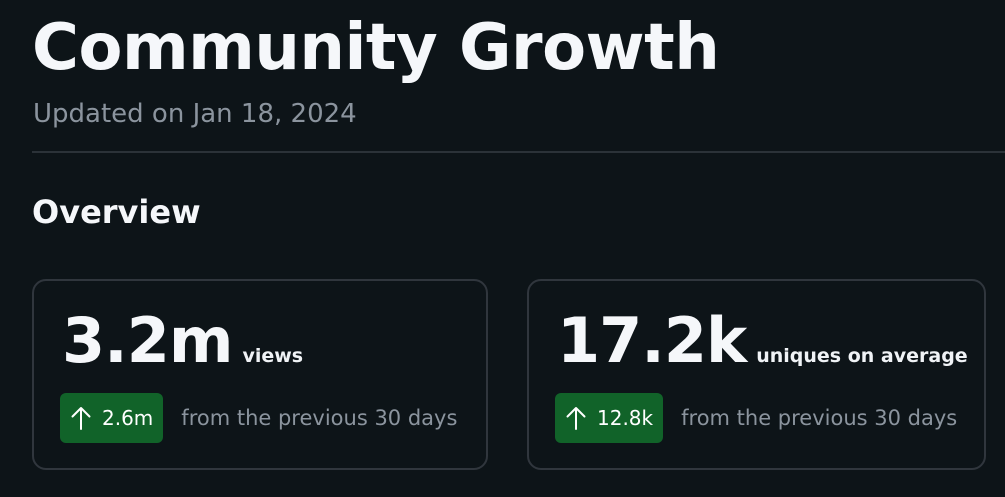 Image resolution: width=1005 pixels, height=497 pixels. What do you see at coordinates (273, 356) in the screenshot?
I see `views-label: views` at bounding box center [273, 356].